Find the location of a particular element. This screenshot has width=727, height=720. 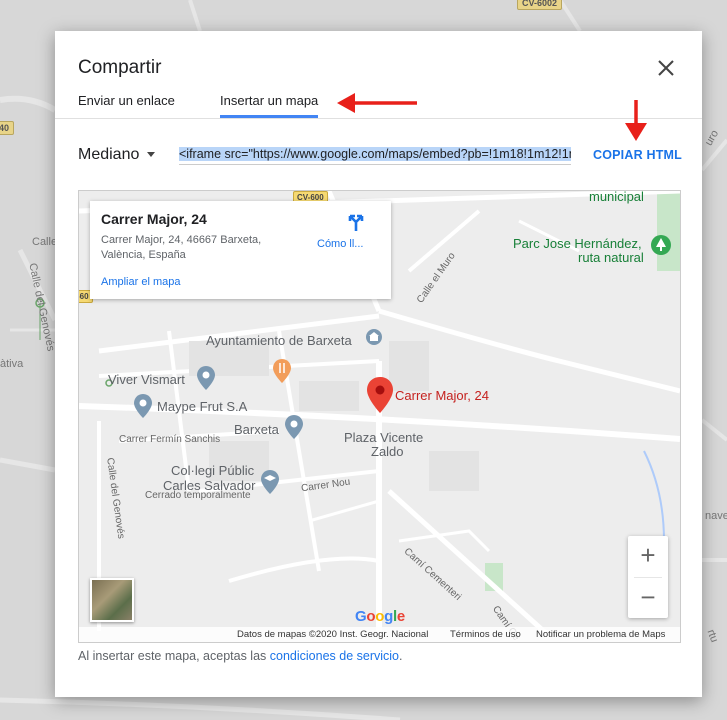

label-parc-2: ruta natural is located at coordinates (611, 257).